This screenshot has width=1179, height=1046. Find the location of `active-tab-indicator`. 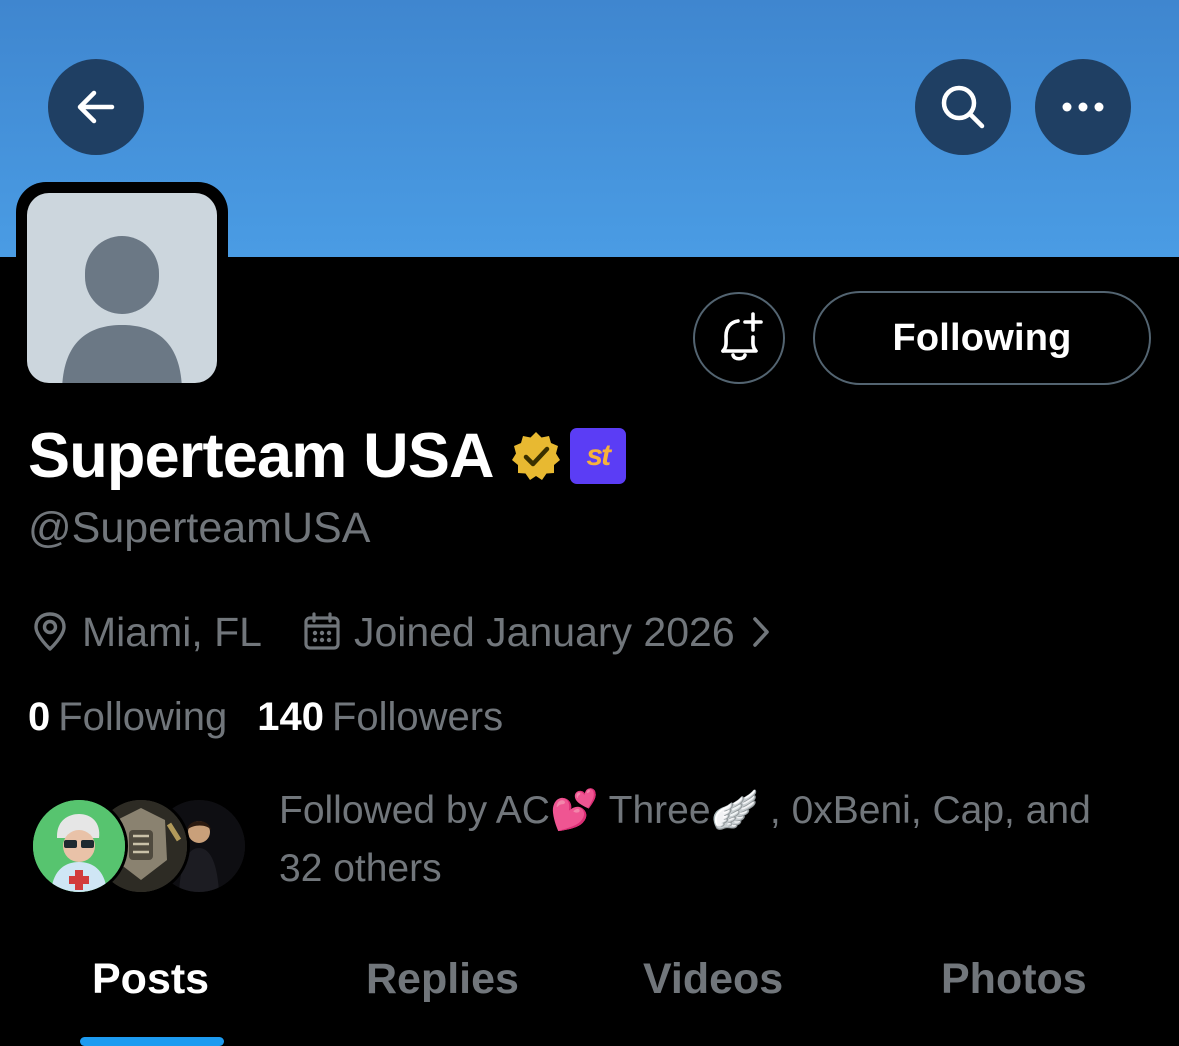

active-tab-indicator is located at coordinates (152, 1041).